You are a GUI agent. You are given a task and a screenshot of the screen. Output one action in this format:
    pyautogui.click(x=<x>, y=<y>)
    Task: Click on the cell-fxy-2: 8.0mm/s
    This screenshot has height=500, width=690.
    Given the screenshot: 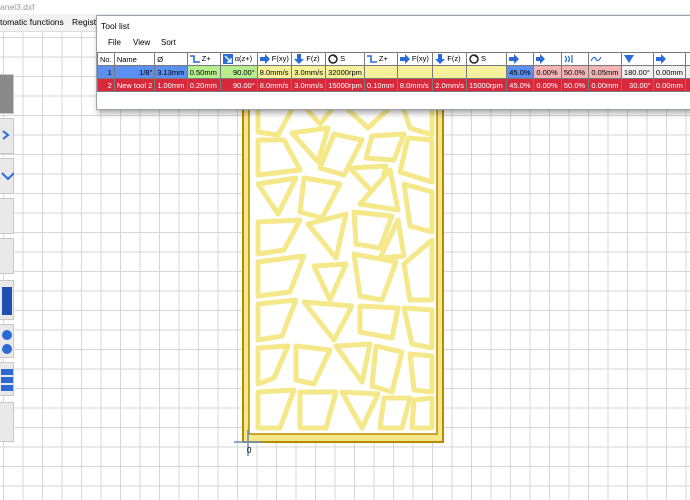 What is the action you would take?
    pyautogui.click(x=415, y=85)
    